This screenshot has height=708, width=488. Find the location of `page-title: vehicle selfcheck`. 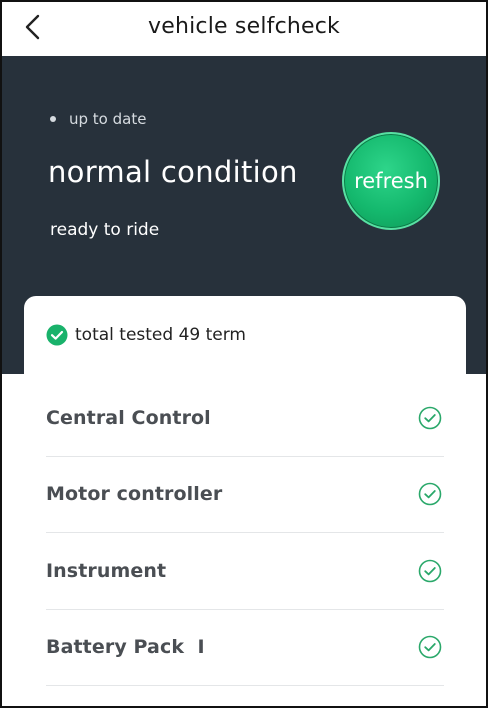

page-title: vehicle selfcheck is located at coordinates (243, 26).